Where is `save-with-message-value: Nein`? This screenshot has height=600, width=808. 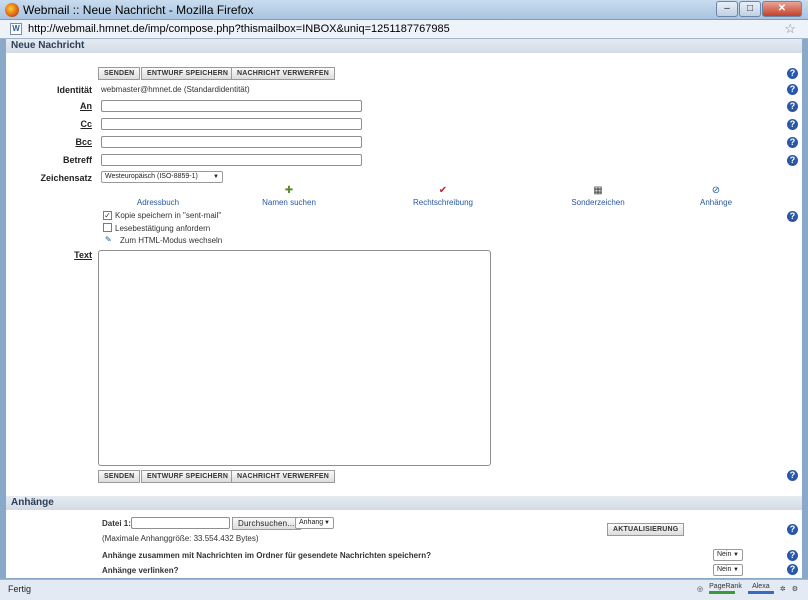
save-with-message-value: Nein is located at coordinates (724, 554).